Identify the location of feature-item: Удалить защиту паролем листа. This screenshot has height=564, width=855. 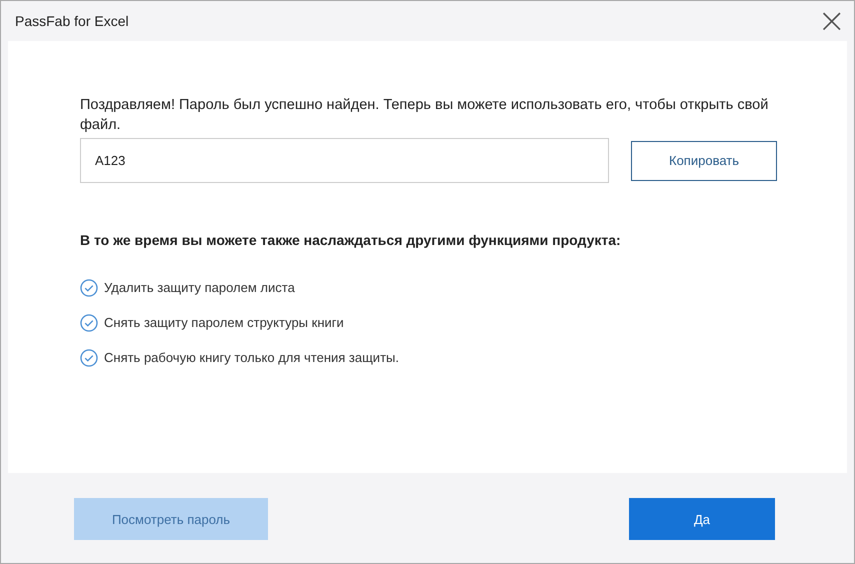
(199, 287).